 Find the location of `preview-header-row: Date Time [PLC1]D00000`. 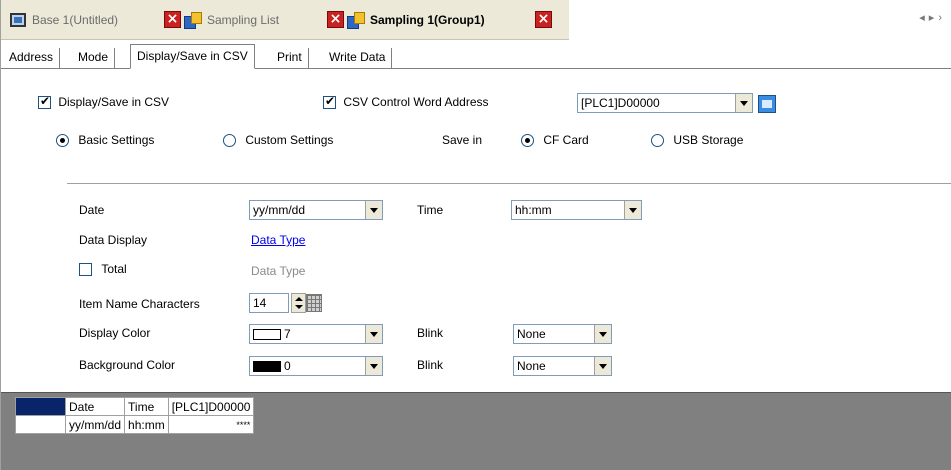

preview-header-row: Date Time [PLC1]D00000 is located at coordinates (135, 406).